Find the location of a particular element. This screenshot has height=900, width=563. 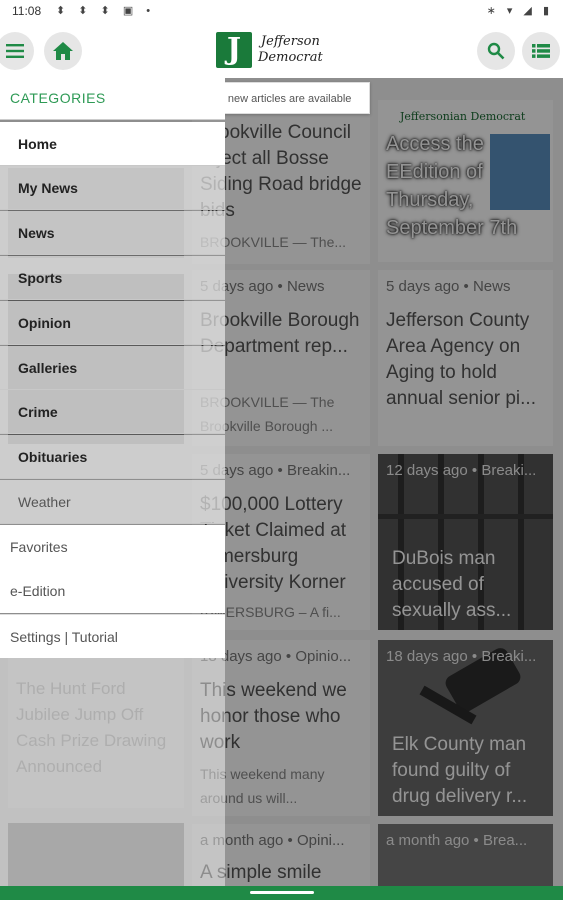

logo-line1: Jefferson is located at coordinates (290, 41).